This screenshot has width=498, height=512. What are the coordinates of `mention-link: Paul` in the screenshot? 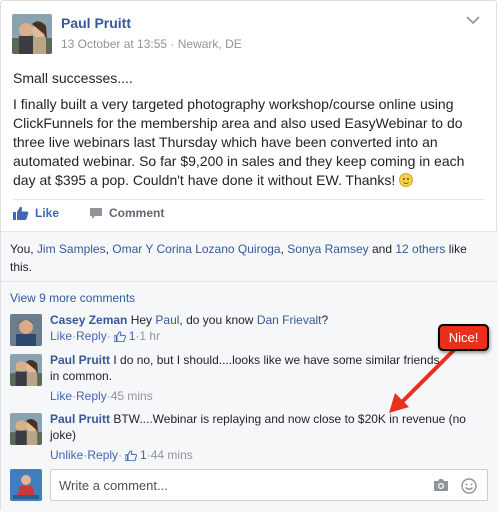 It's located at (167, 320).